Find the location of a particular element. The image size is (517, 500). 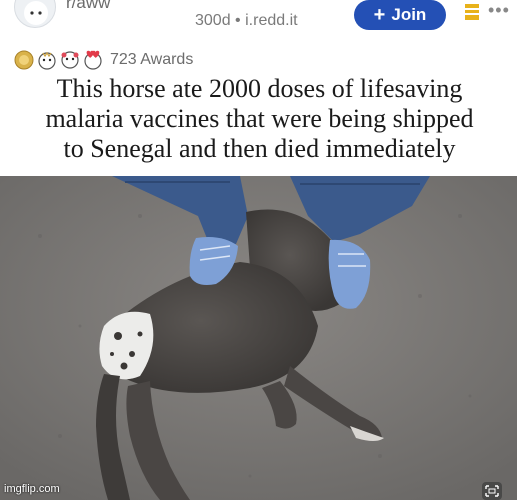

post-title-line-2: malaria vaccines that were being shipped is located at coordinates (259, 118).